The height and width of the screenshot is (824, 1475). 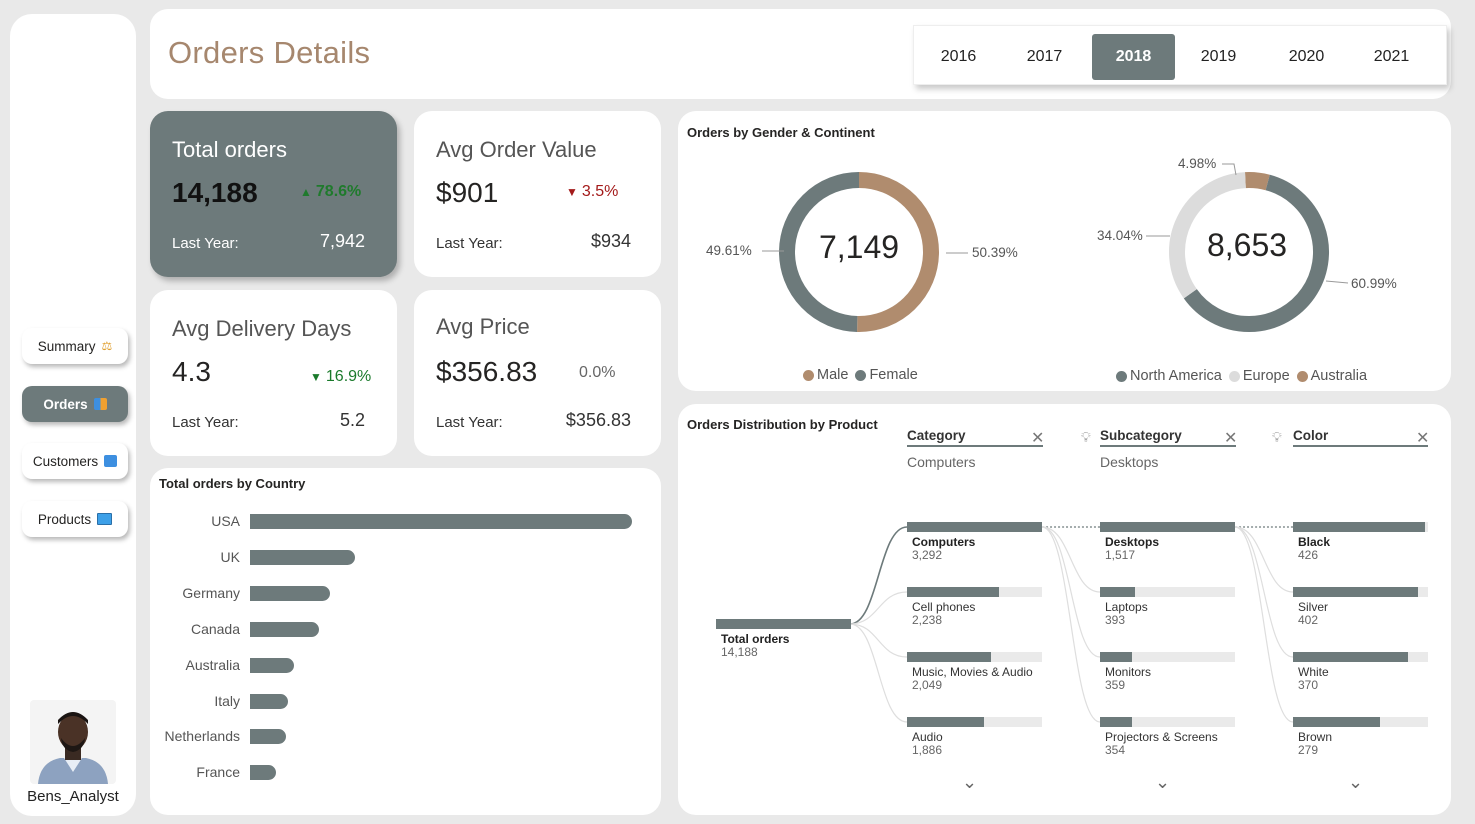 What do you see at coordinates (974, 737) in the screenshot?
I see `tree-node: Audio 1,886` at bounding box center [974, 737].